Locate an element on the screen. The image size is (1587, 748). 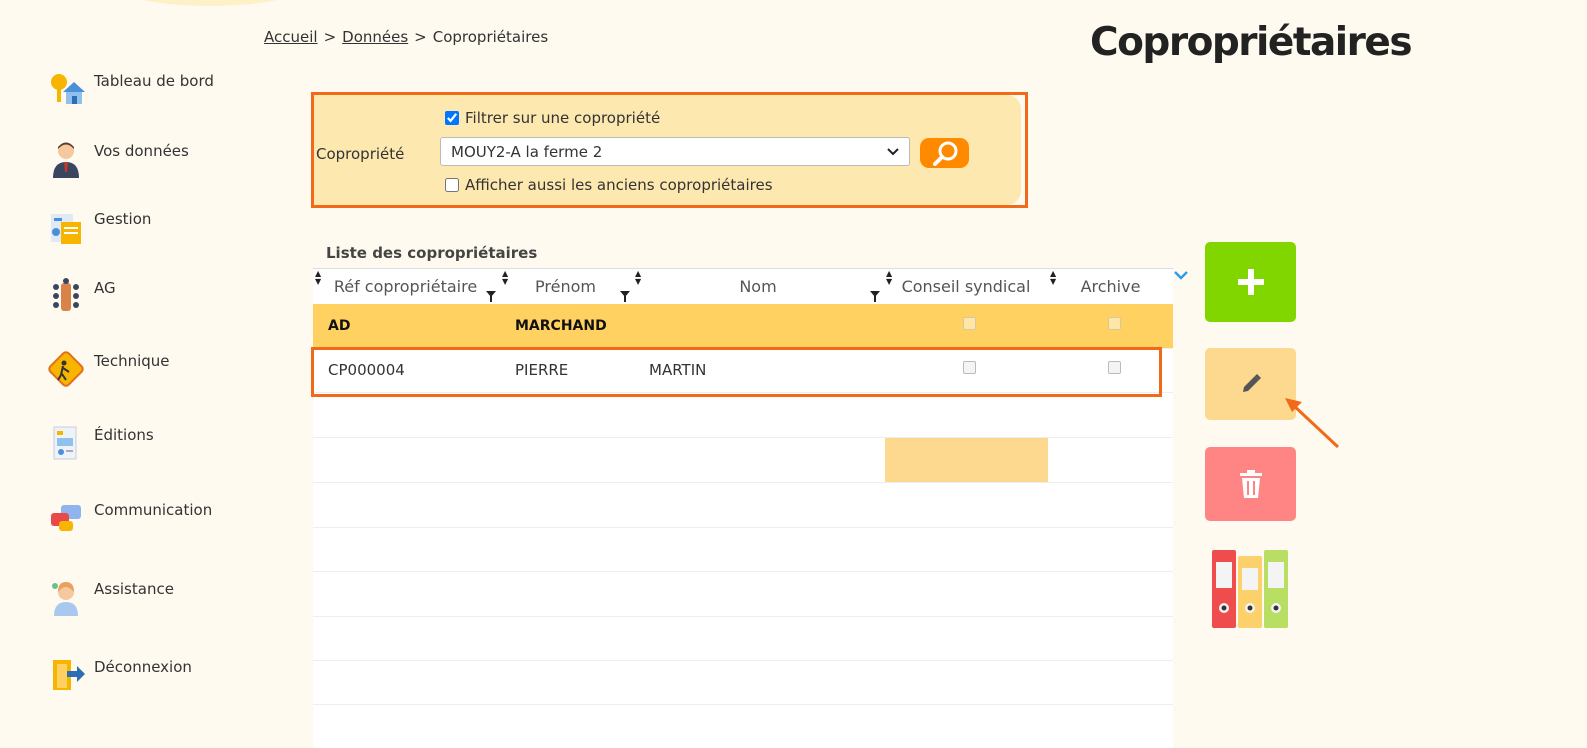
sidebar-item-communication: Communication is located at coordinates (129, 518).